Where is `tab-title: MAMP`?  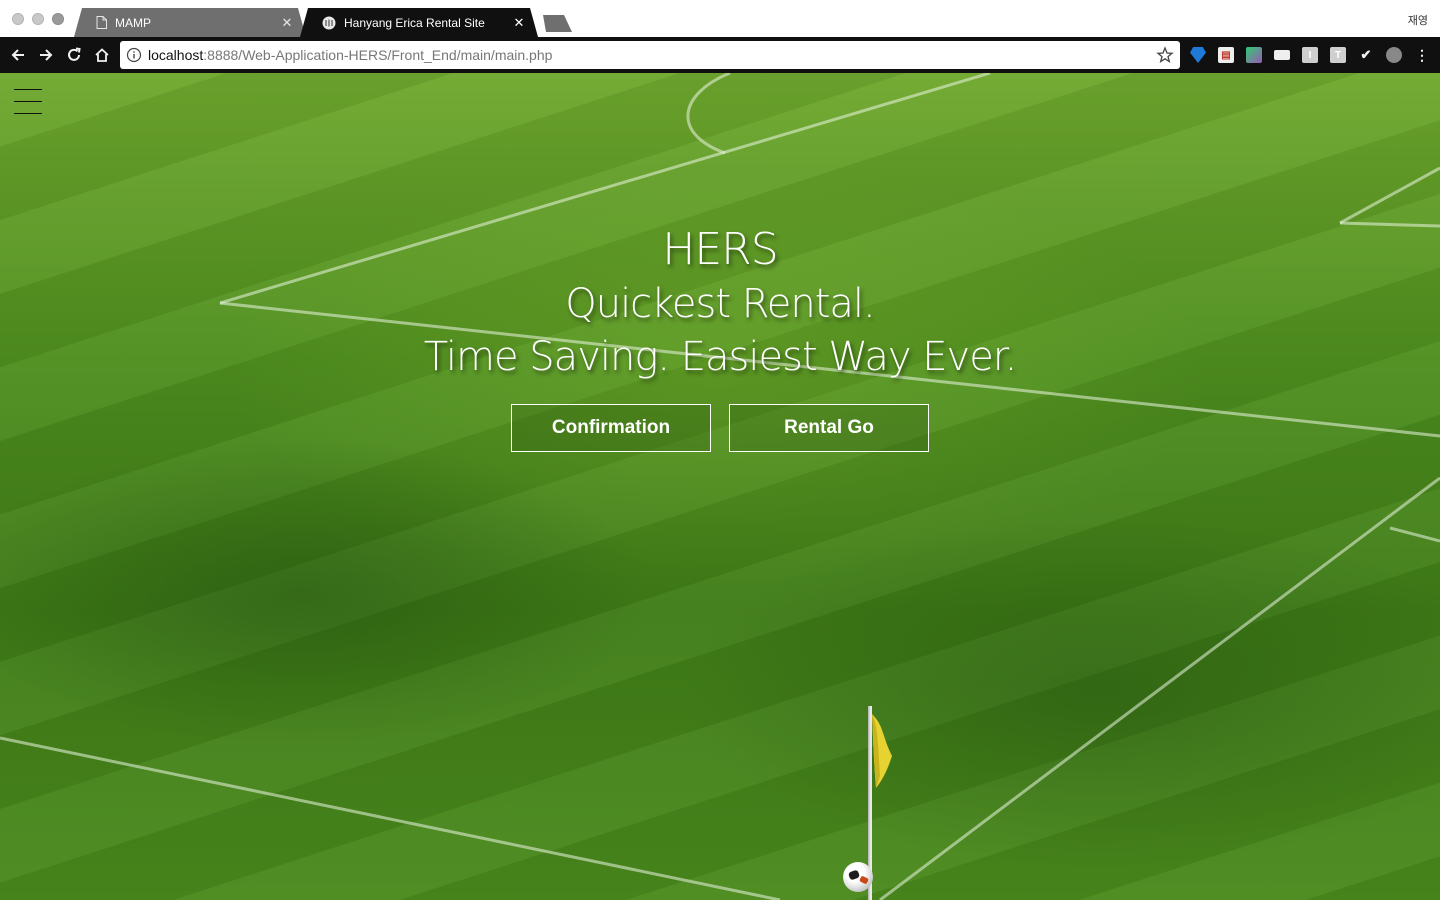
tab-title: MAMP is located at coordinates (133, 22).